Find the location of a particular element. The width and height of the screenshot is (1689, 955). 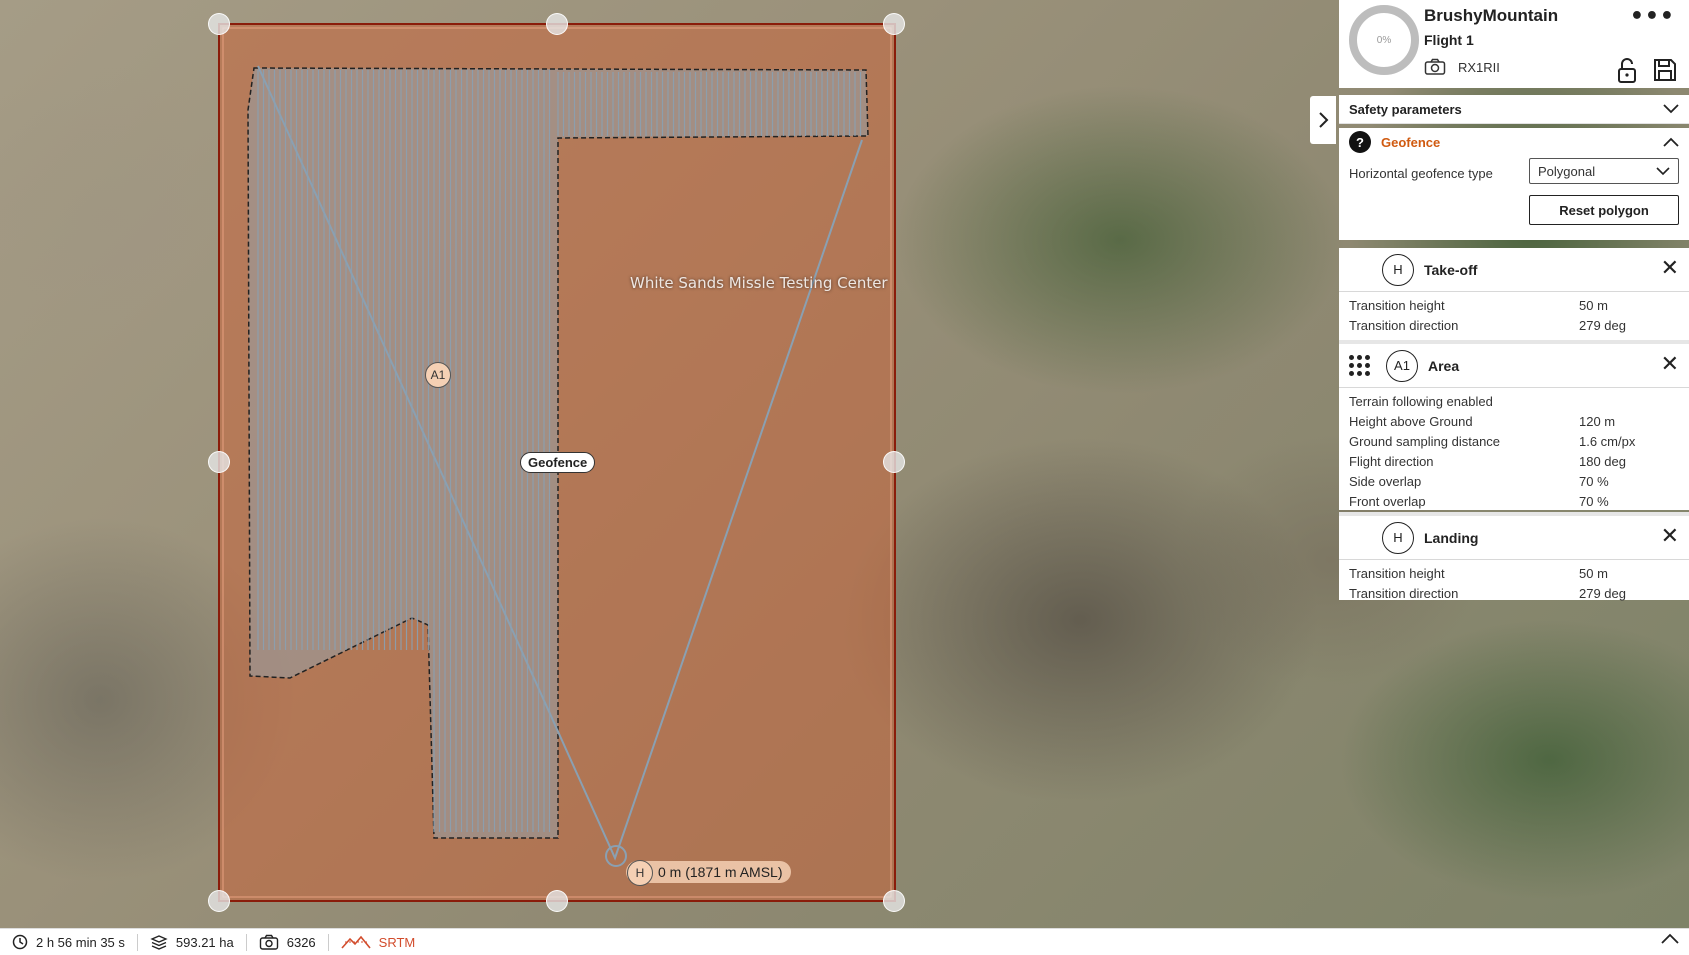

takeoff-title: Take-off is located at coordinates (1451, 269).